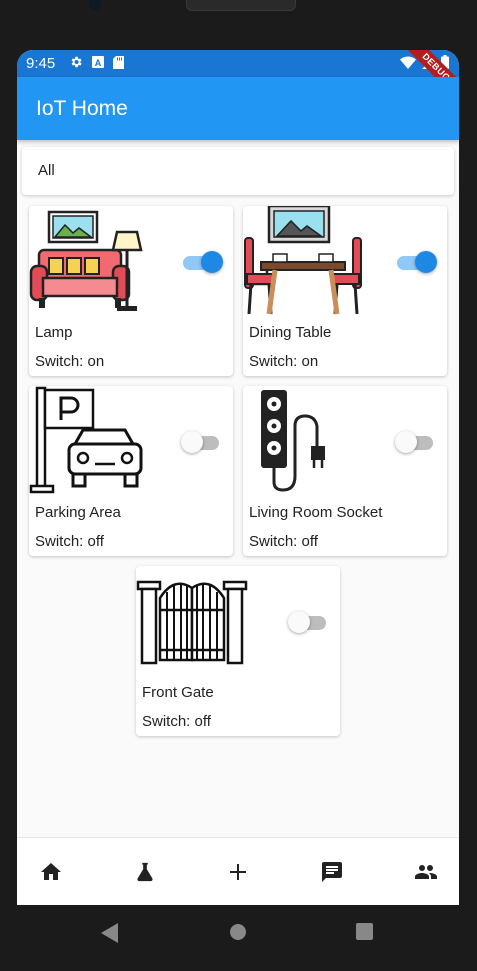 This screenshot has width=477, height=971. I want to click on nav-people, so click(426, 872).